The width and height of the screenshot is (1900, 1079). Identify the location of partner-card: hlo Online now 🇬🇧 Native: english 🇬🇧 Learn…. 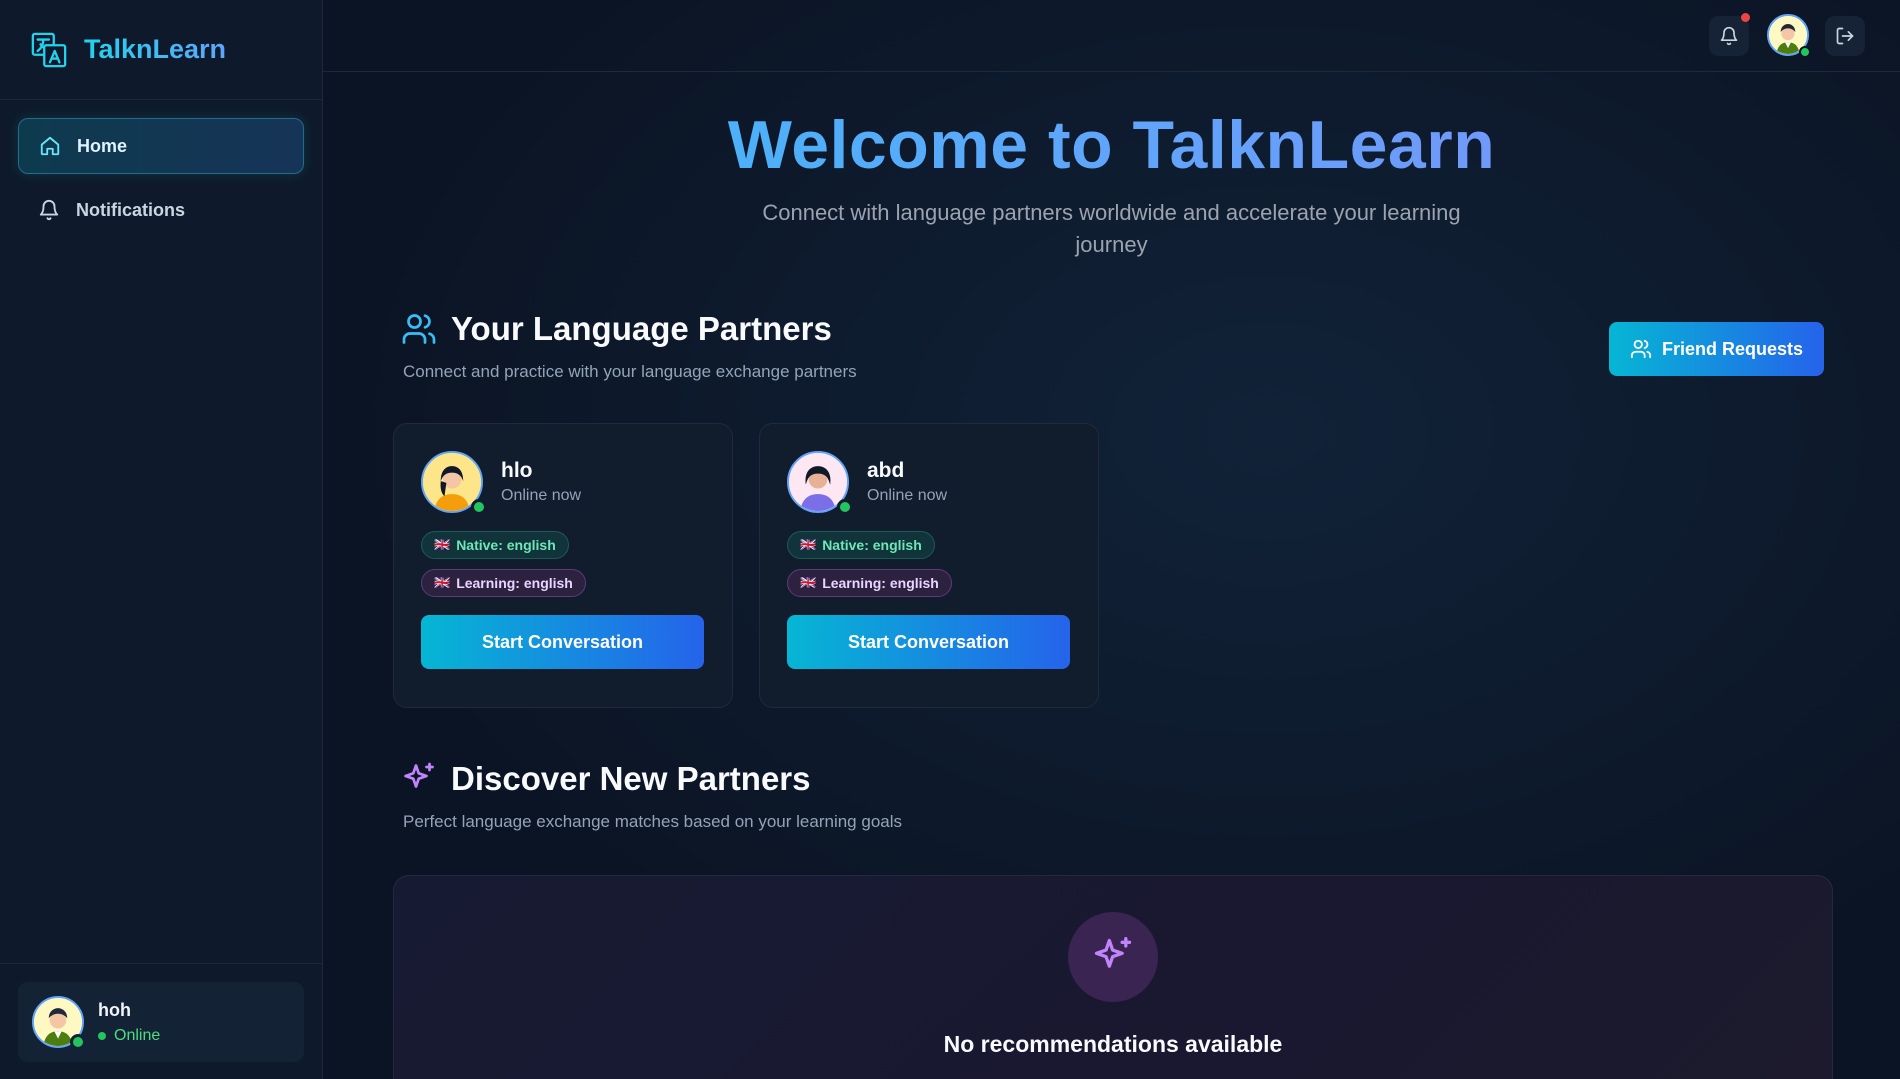
(563, 565).